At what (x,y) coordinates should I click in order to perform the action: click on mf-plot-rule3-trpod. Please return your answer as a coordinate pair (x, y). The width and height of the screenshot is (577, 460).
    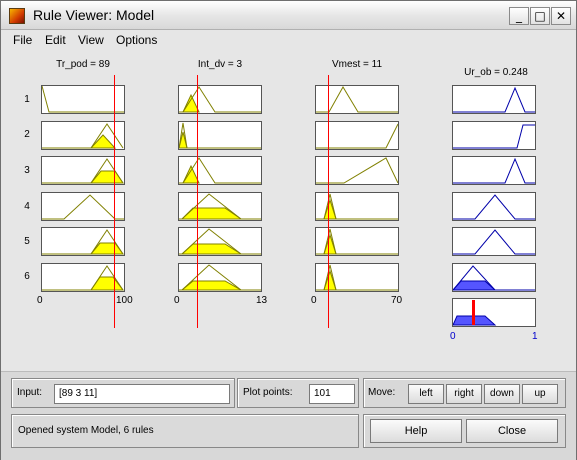
    Looking at the image, I should click on (83, 170).